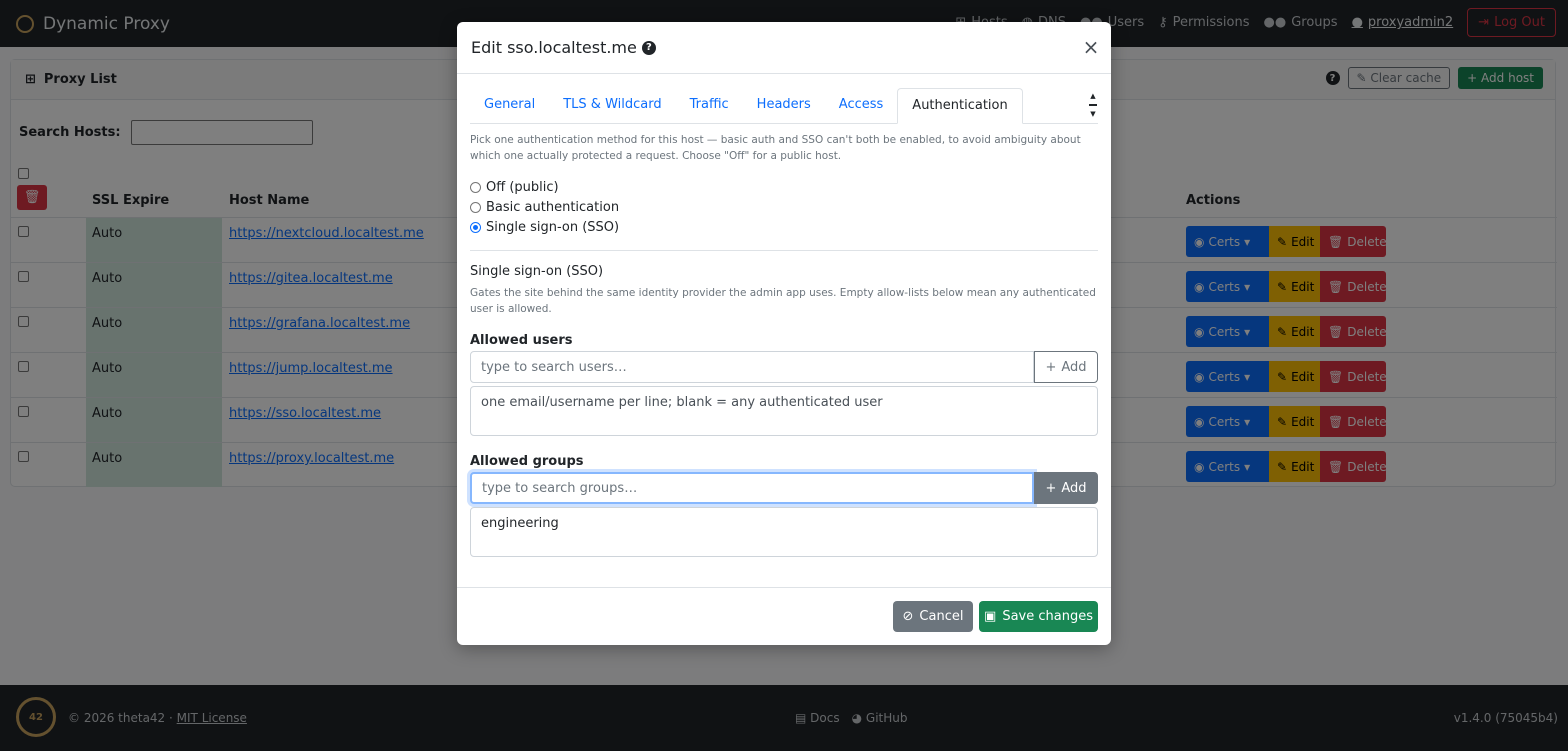 The image size is (1568, 751). What do you see at coordinates (521, 340) in the screenshot?
I see `allowed-users-label: Allowed users` at bounding box center [521, 340].